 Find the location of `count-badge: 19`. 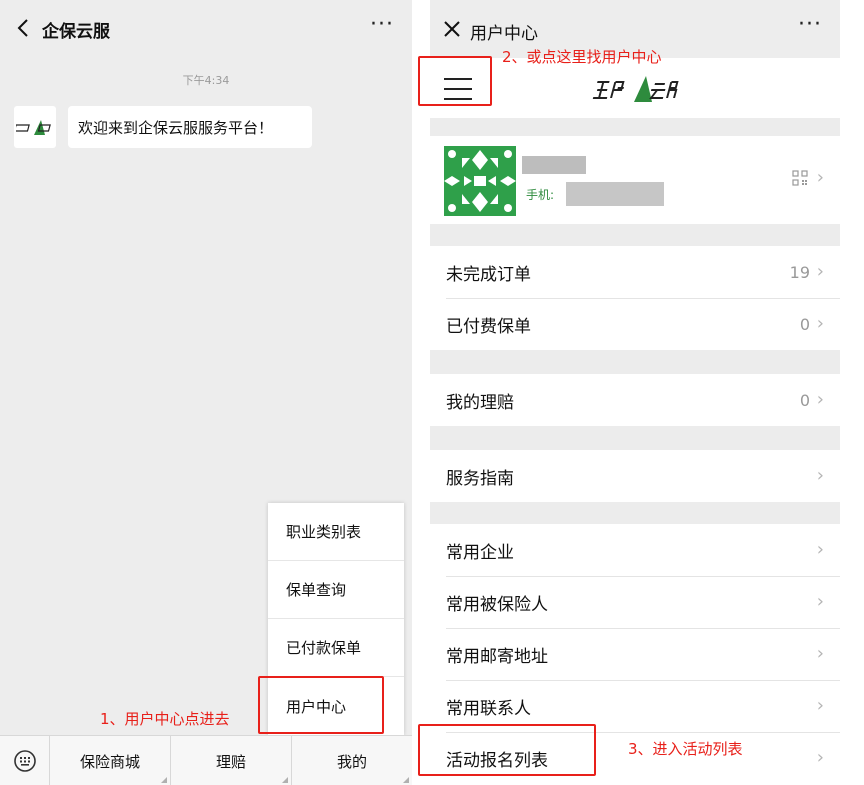

count-badge: 19 is located at coordinates (799, 272).